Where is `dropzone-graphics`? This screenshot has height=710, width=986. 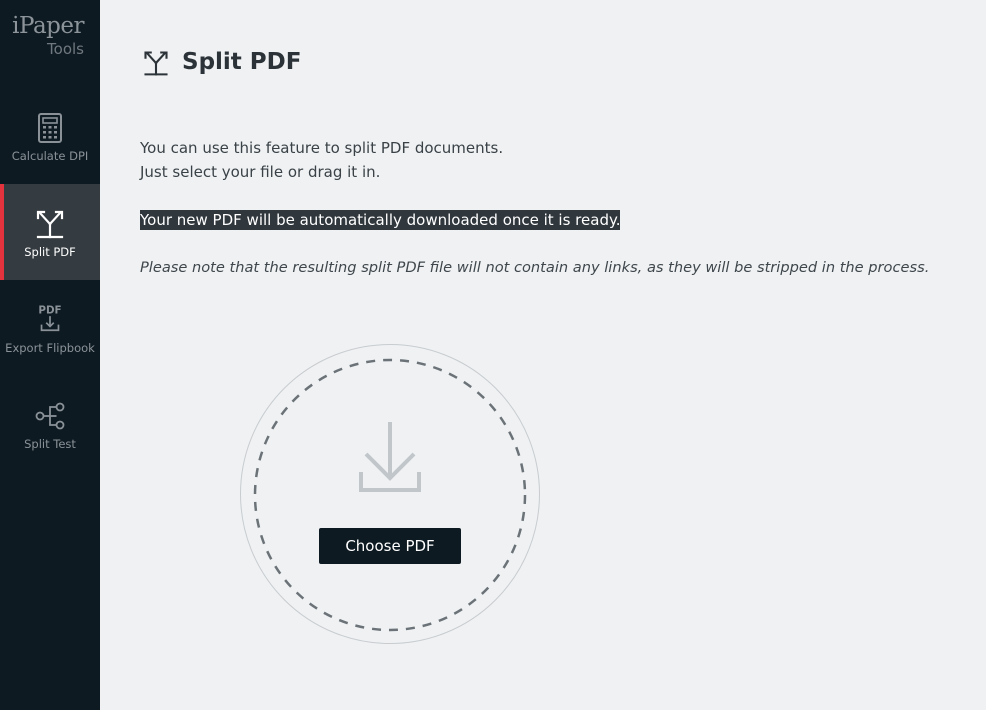 dropzone-graphics is located at coordinates (390, 495).